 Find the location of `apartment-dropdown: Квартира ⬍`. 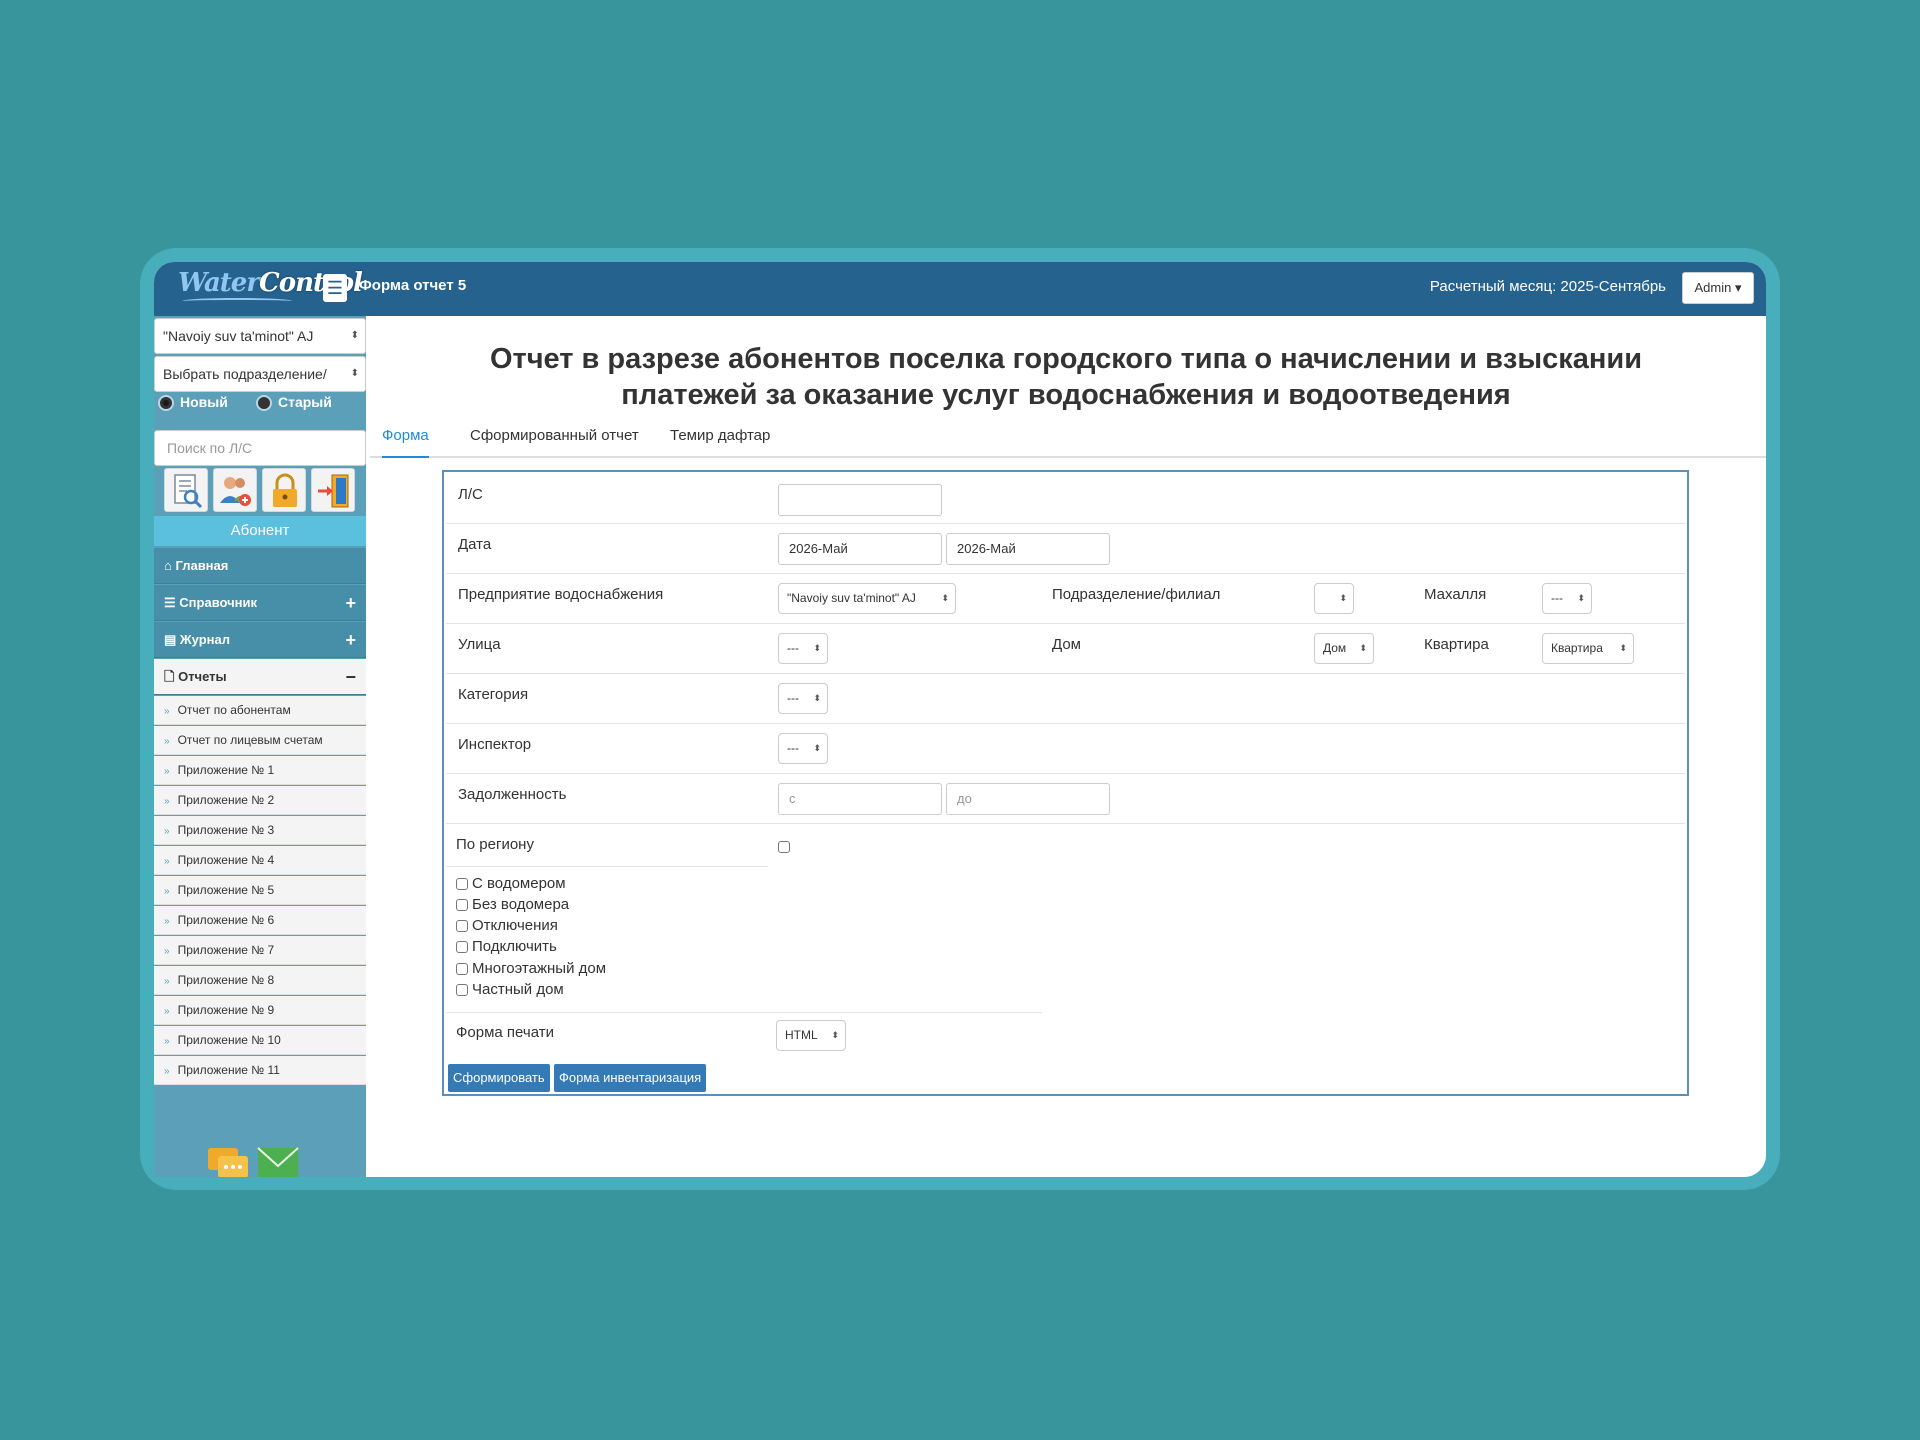

apartment-dropdown: Квартира ⬍ is located at coordinates (1588, 648).